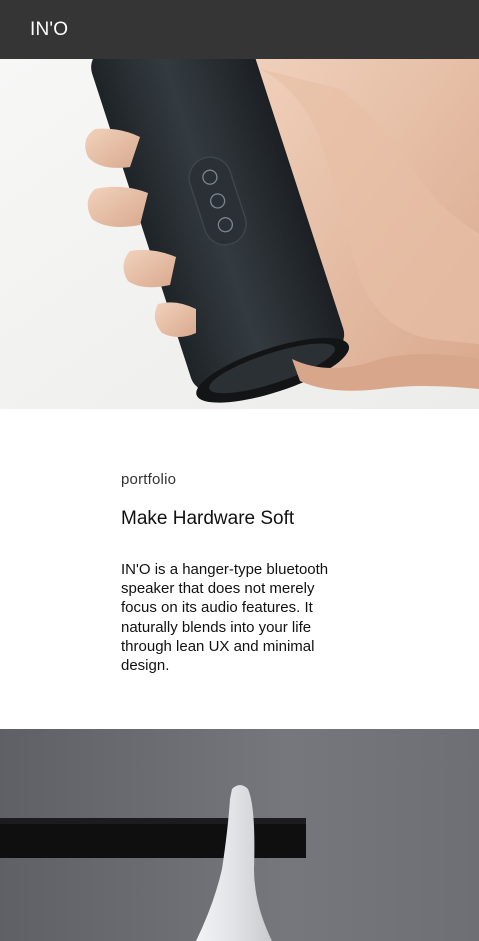 This screenshot has width=479, height=941. I want to click on section-eyebrow: portfolio, so click(149, 479).